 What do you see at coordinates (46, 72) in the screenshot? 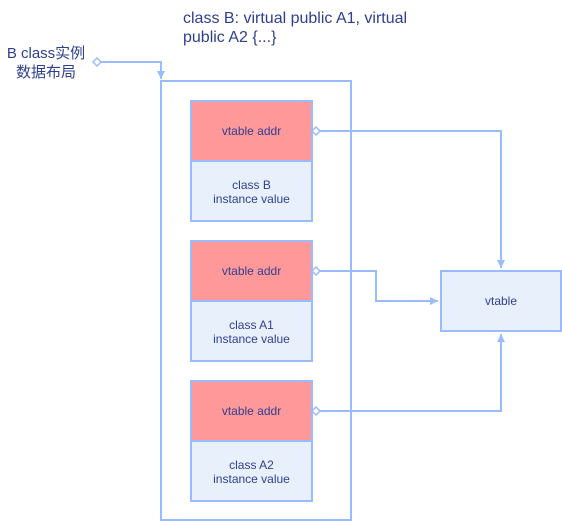
I see `instance-label-line2: 数据布局` at bounding box center [46, 72].